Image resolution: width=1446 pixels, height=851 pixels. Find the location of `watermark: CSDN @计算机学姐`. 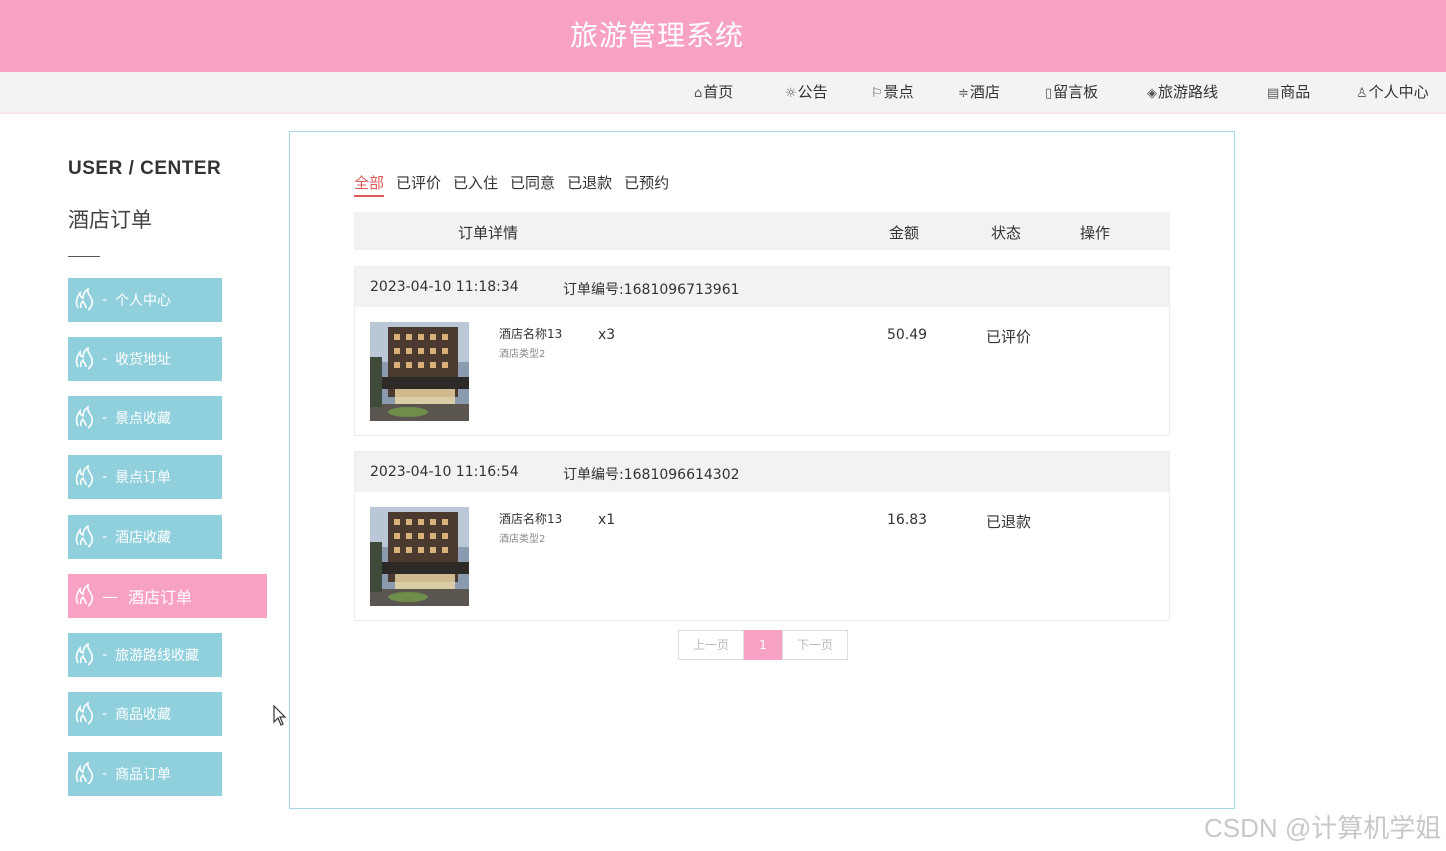

watermark: CSDN @计算机学姐 is located at coordinates (1323, 828).